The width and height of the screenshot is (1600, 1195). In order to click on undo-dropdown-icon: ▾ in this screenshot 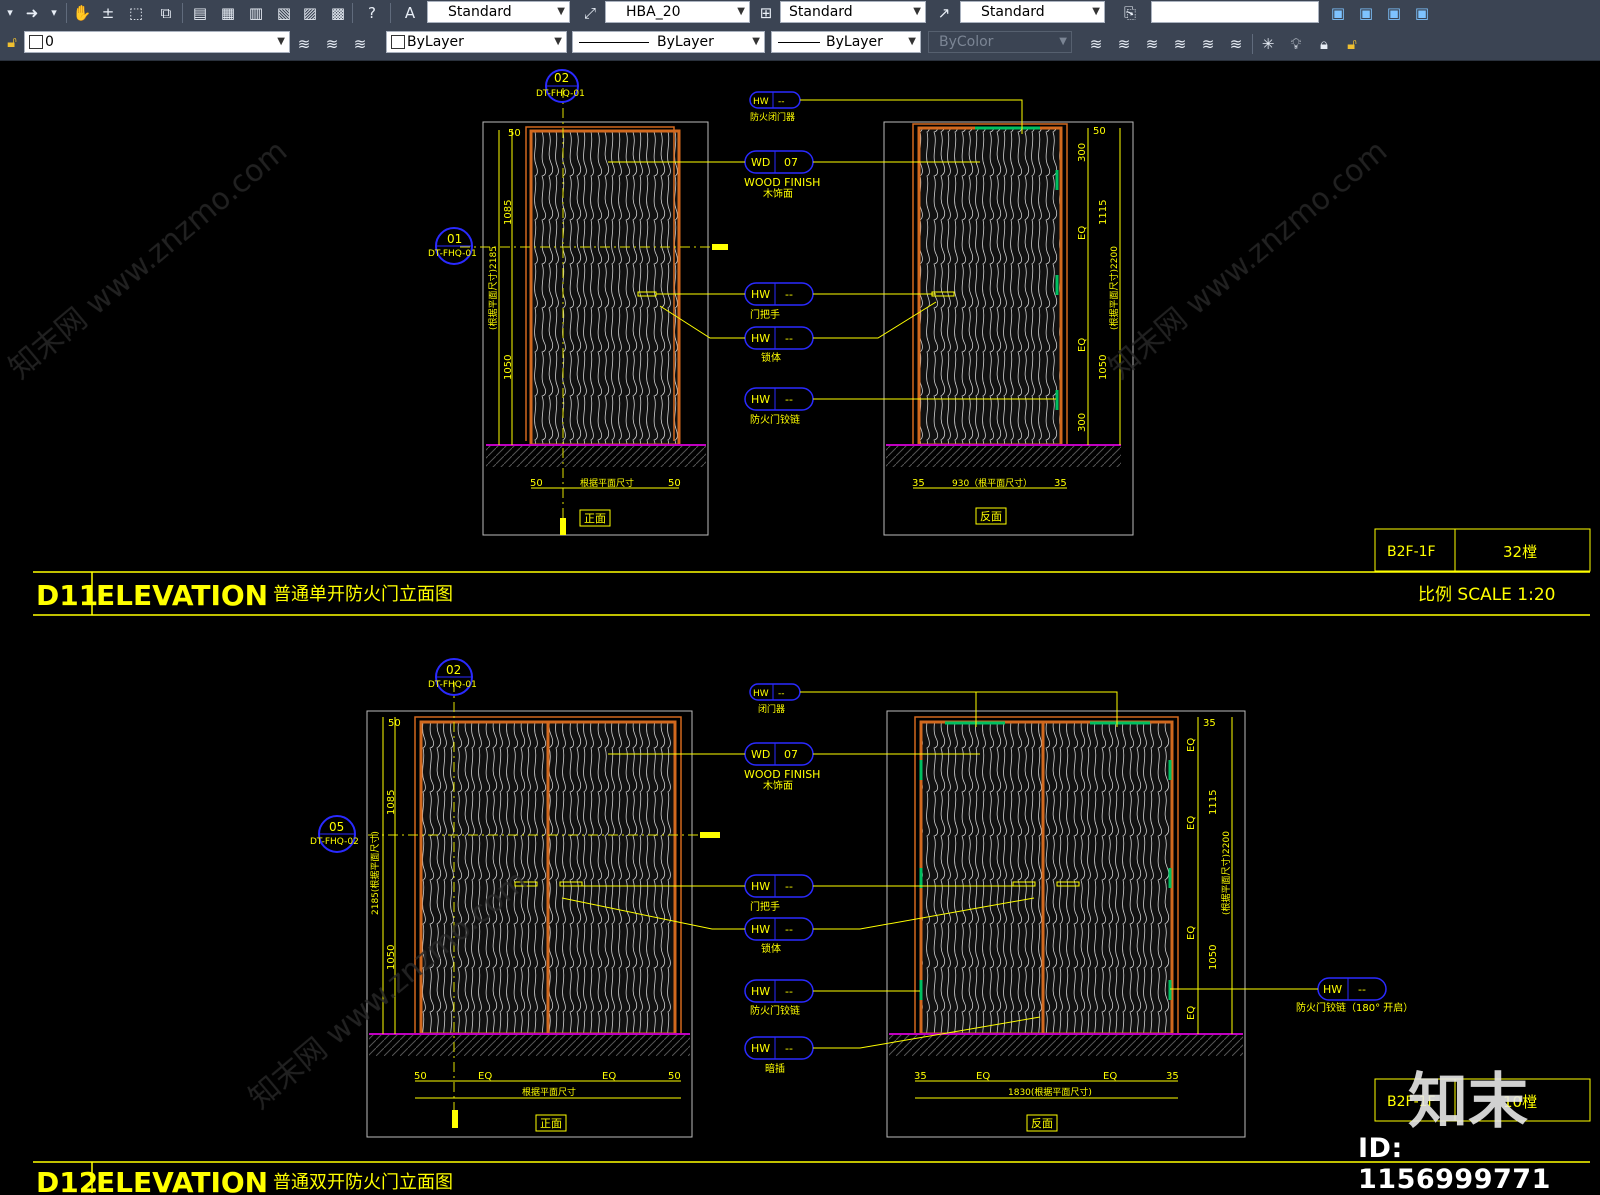, I will do `click(10, 13)`.